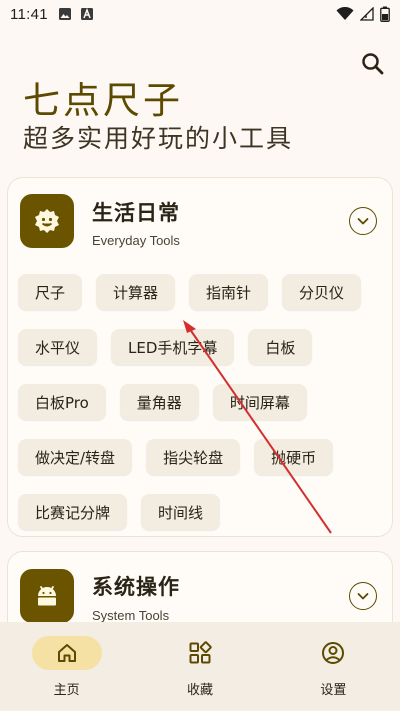  Describe the element at coordinates (322, 292) in the screenshot. I see `tool-chip-decibel-meter: 分贝仪` at that location.